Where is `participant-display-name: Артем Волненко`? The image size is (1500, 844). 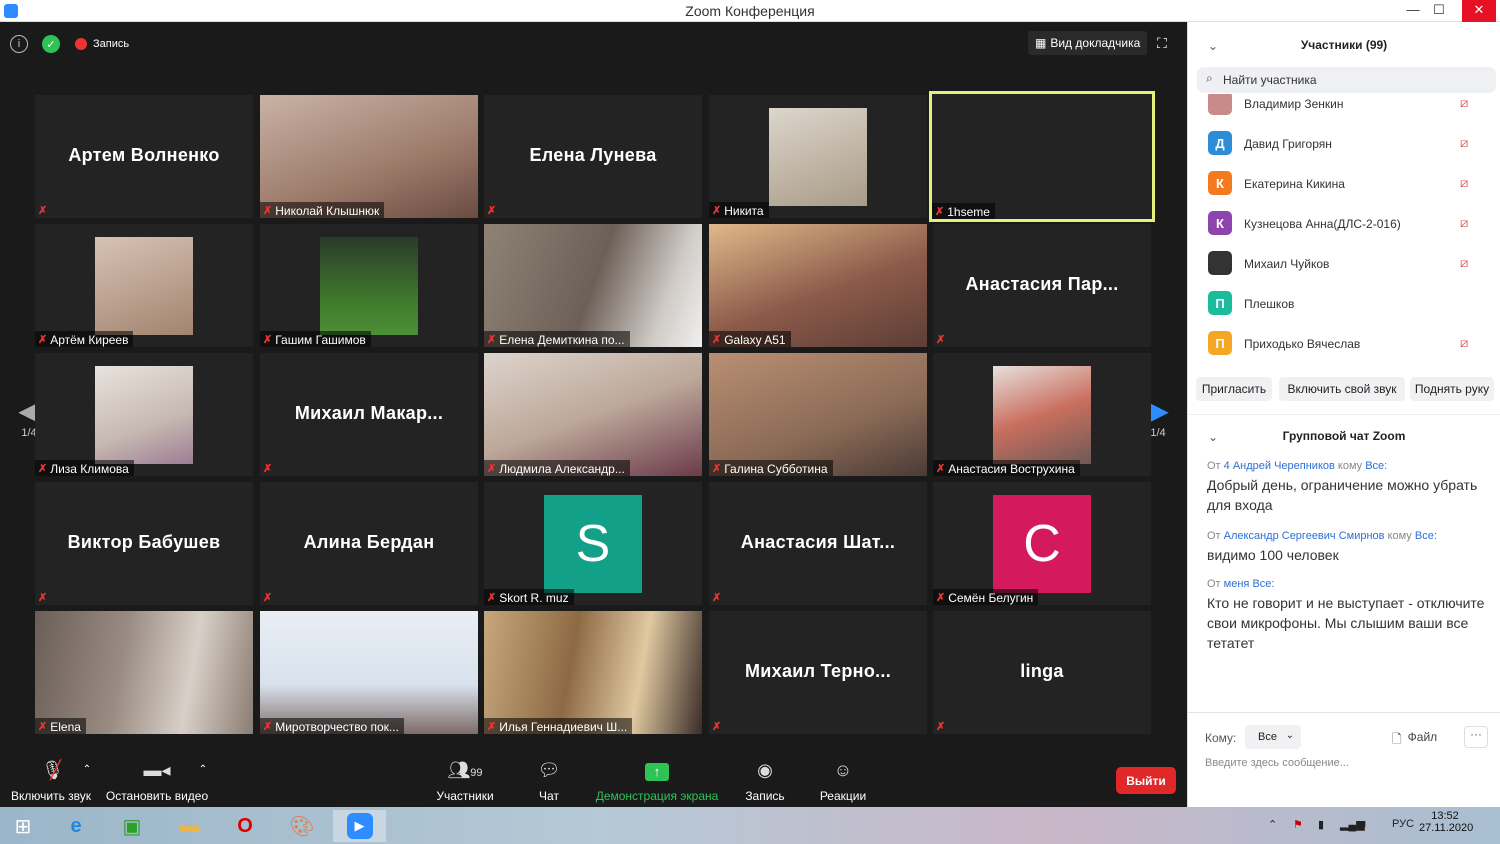
participant-display-name: Артем Волненко is located at coordinates (144, 155).